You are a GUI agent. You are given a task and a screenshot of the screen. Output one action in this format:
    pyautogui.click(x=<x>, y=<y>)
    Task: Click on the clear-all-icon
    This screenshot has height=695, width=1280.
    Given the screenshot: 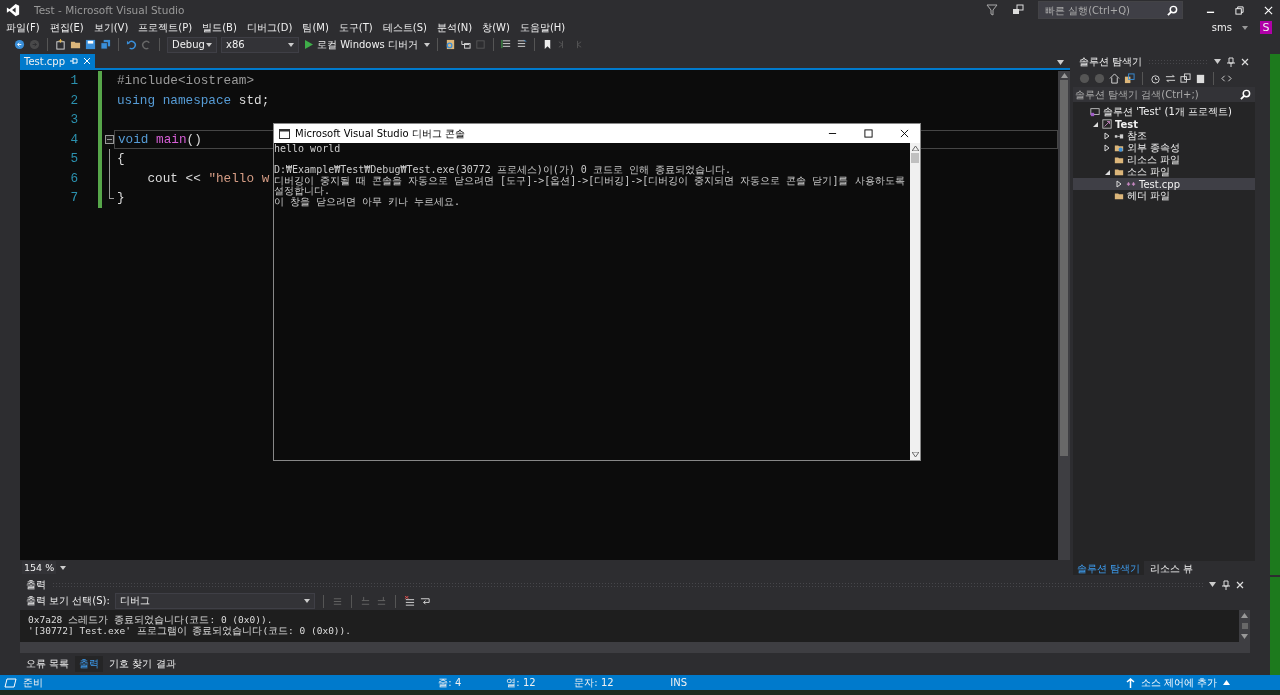 What is the action you would take?
    pyautogui.click(x=409, y=601)
    